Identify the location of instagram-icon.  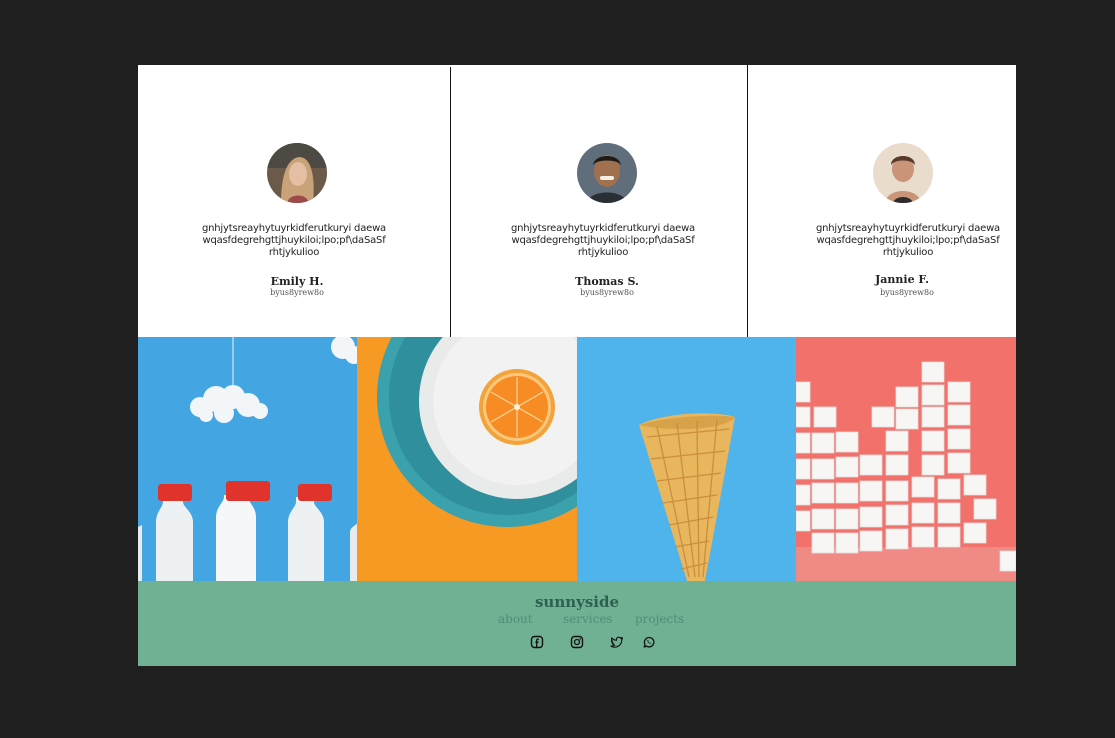
(577, 642).